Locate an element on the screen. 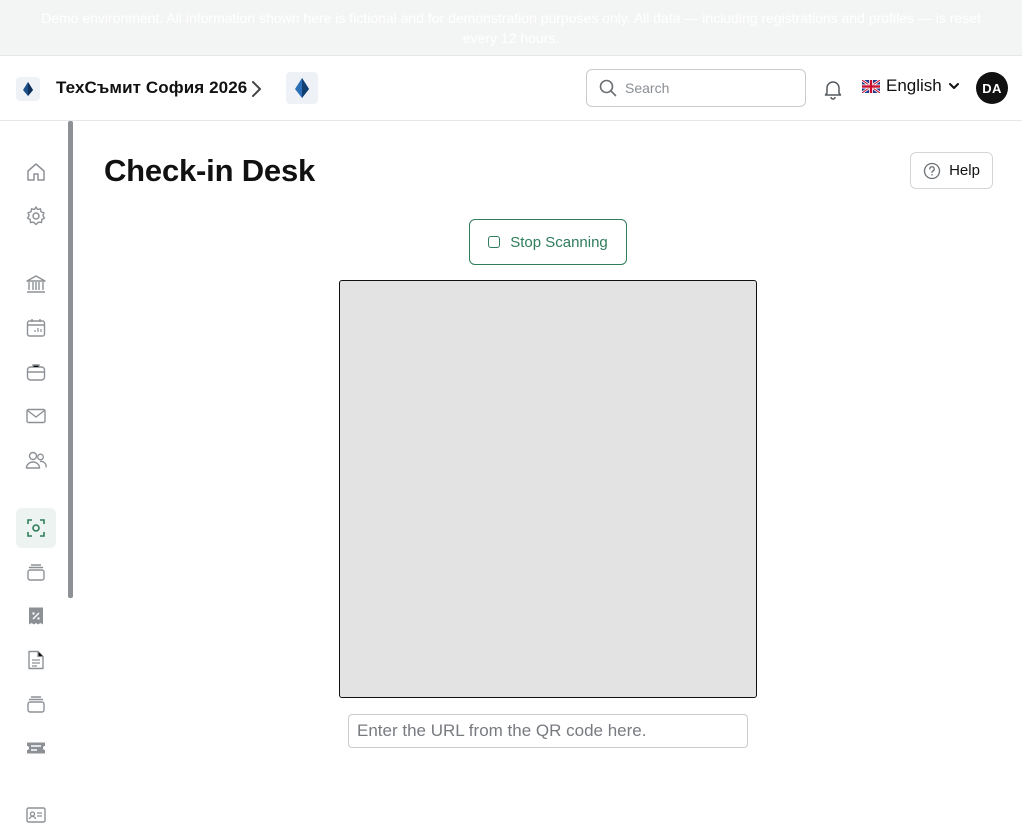  sidebar-item-inventory is located at coordinates (36, 704).